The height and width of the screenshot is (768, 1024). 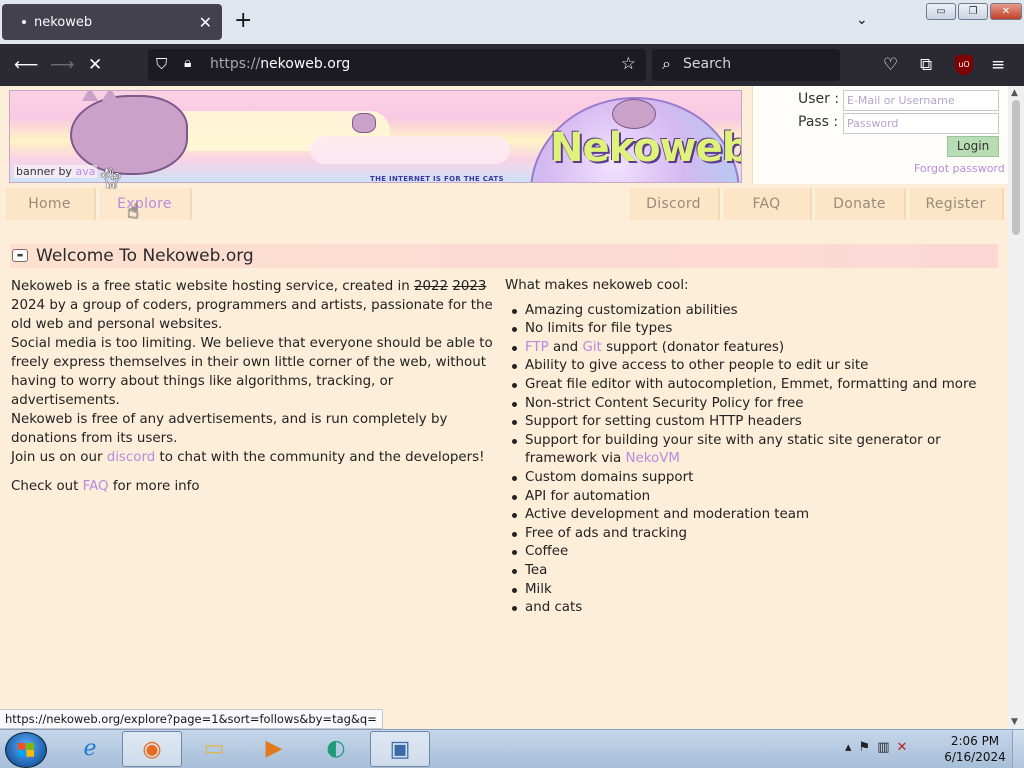 I want to click on password-input, so click(x=921, y=123).